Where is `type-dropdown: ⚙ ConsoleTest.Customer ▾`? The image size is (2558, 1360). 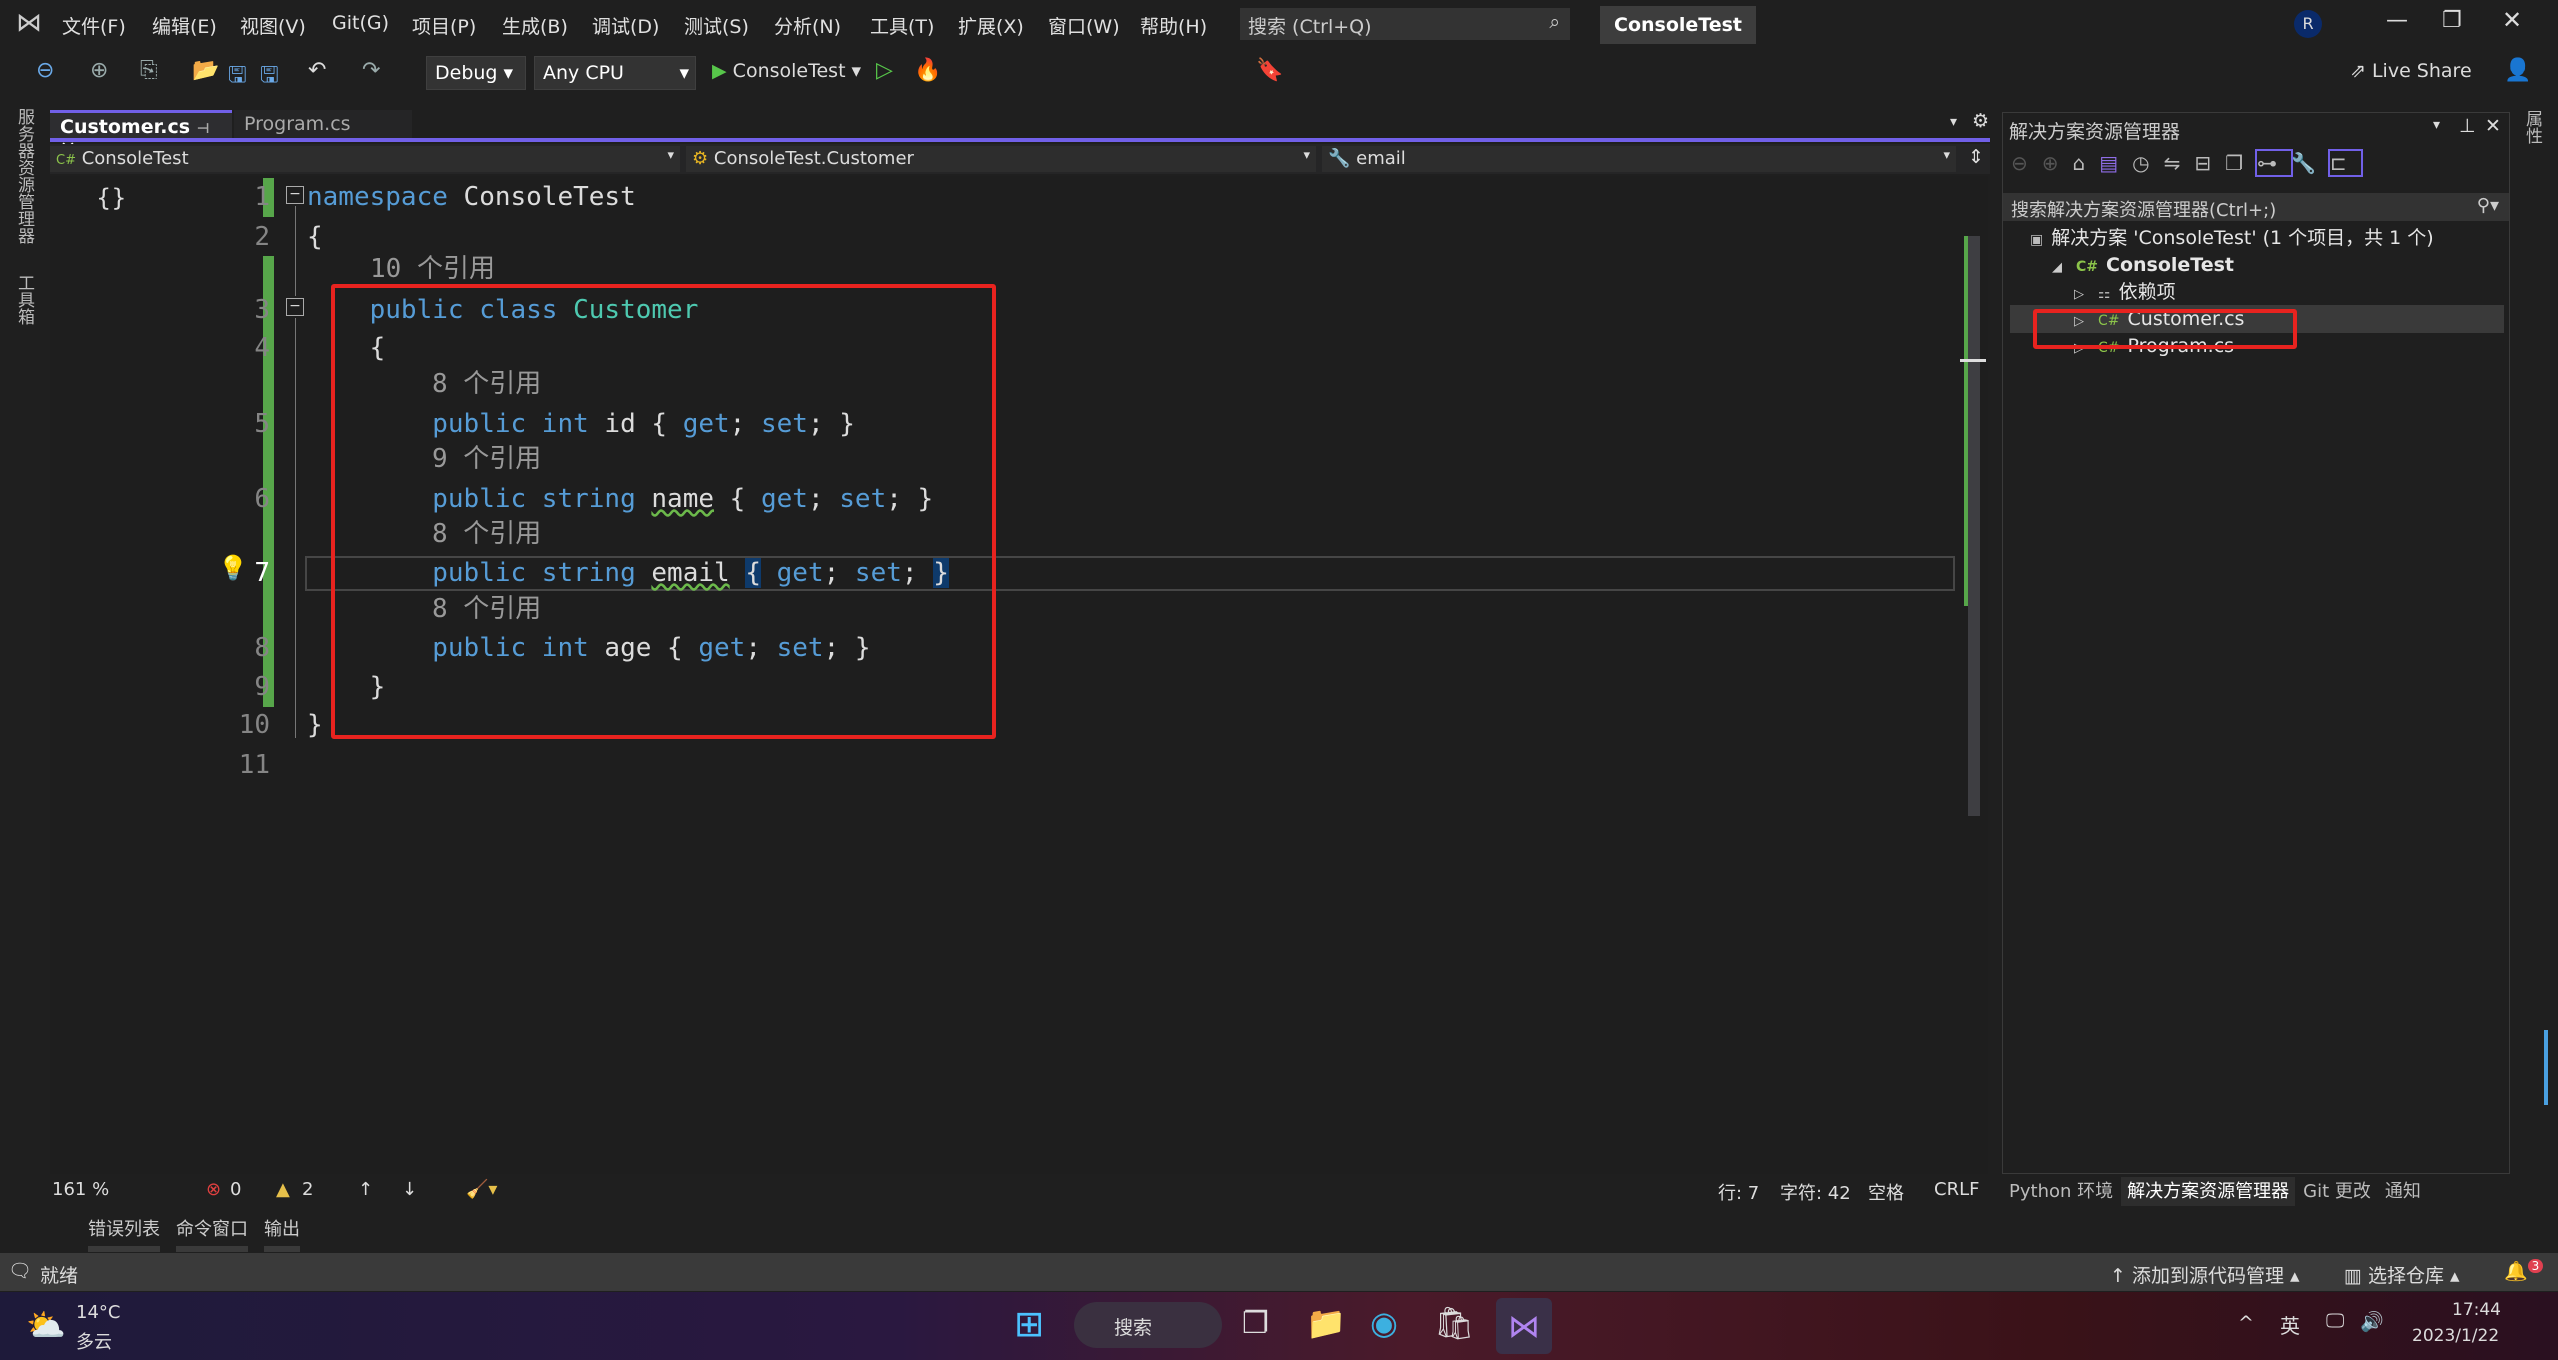
type-dropdown: ⚙ ConsoleTest.Customer ▾ is located at coordinates (1001, 159).